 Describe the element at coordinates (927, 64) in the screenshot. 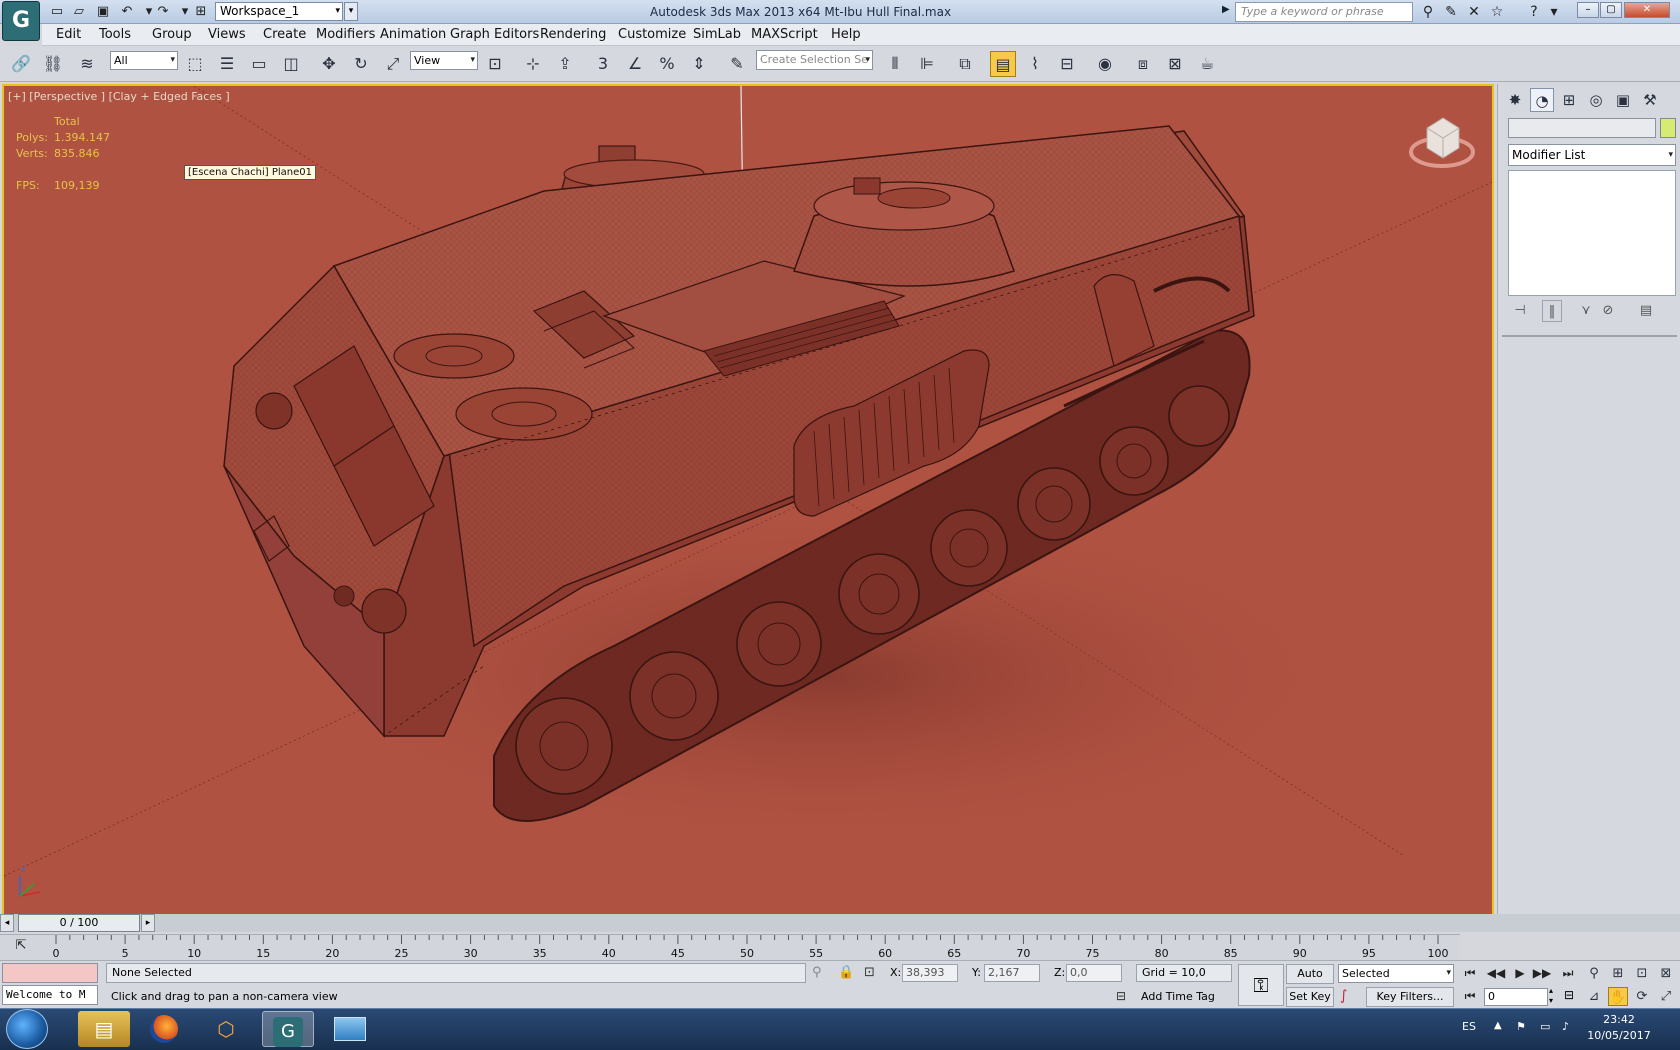

I see `align-icon: ⊫` at that location.